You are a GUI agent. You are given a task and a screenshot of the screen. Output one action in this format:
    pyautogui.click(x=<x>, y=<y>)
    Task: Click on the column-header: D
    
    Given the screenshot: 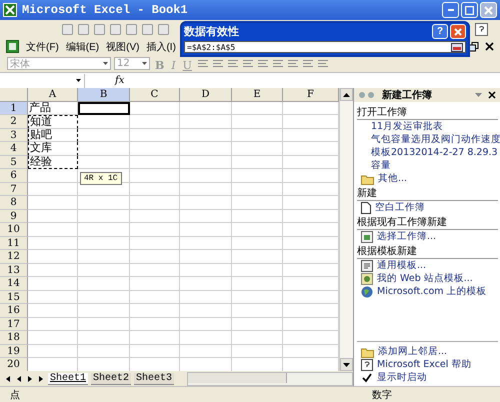 What is the action you would take?
    pyautogui.click(x=206, y=95)
    